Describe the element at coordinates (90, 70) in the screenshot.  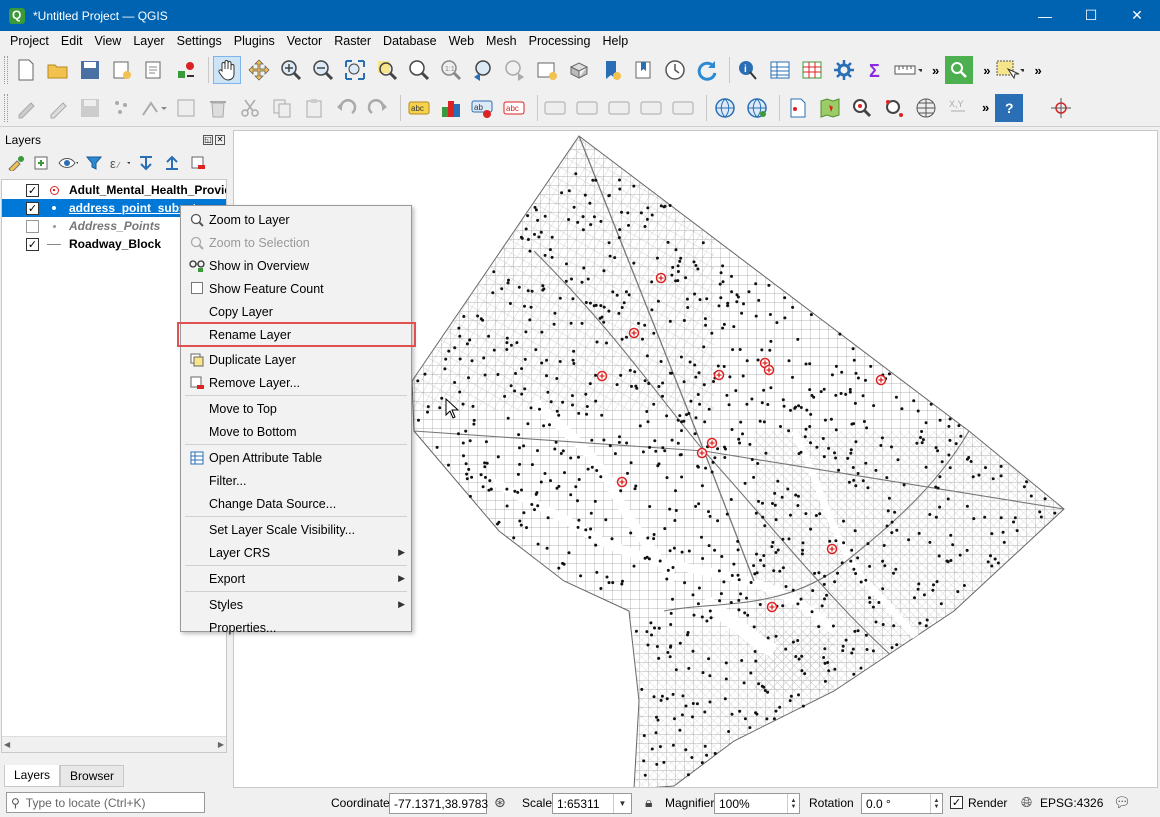
I see `save-project-icon` at that location.